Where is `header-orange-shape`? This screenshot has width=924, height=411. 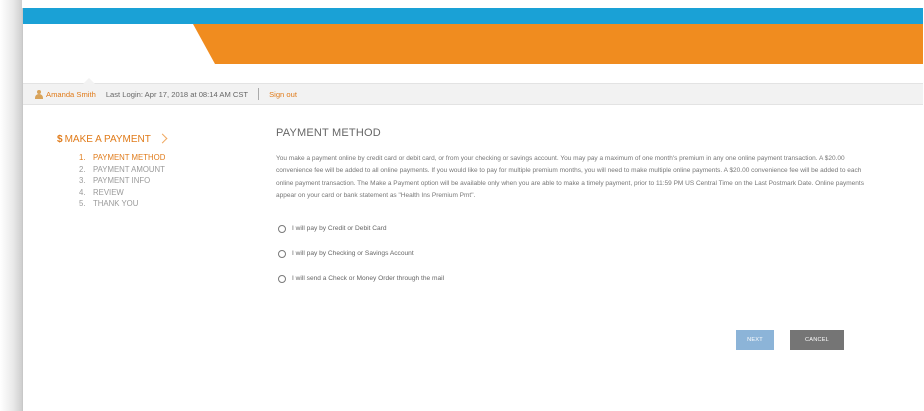 header-orange-shape is located at coordinates (558, 44).